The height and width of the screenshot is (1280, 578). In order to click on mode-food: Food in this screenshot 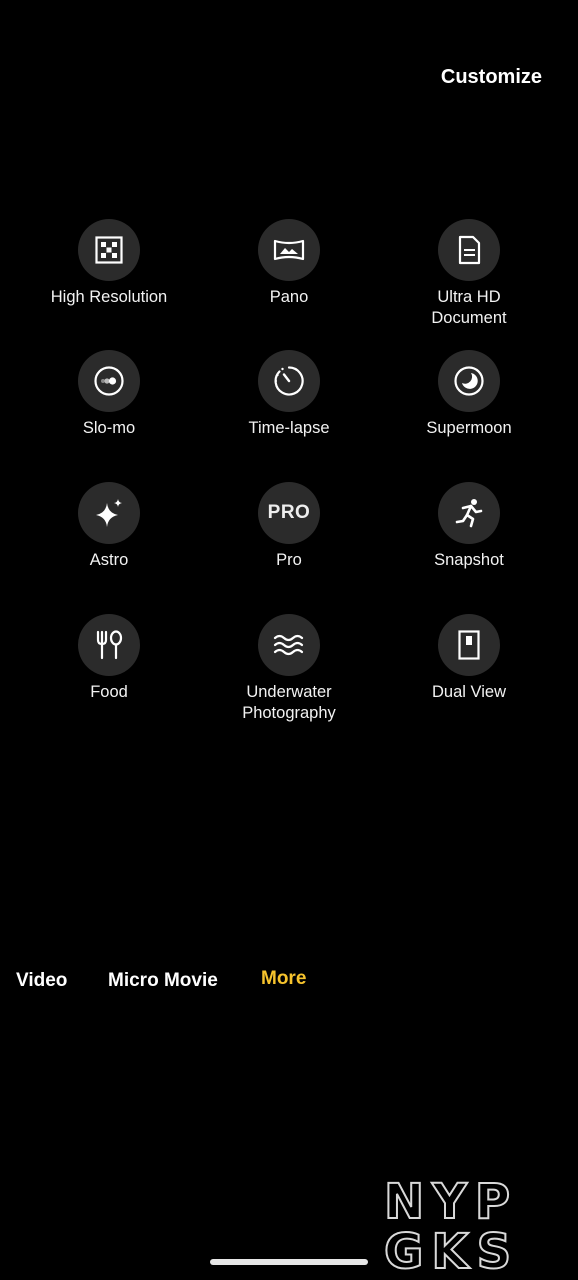, I will do `click(109, 658)`.